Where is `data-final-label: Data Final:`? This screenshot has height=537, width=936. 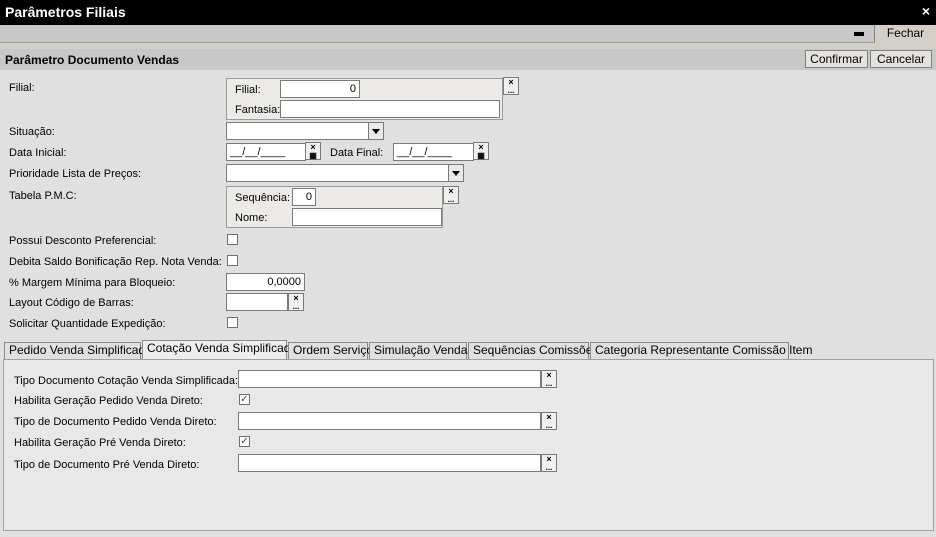
data-final-label: Data Final: is located at coordinates (357, 153).